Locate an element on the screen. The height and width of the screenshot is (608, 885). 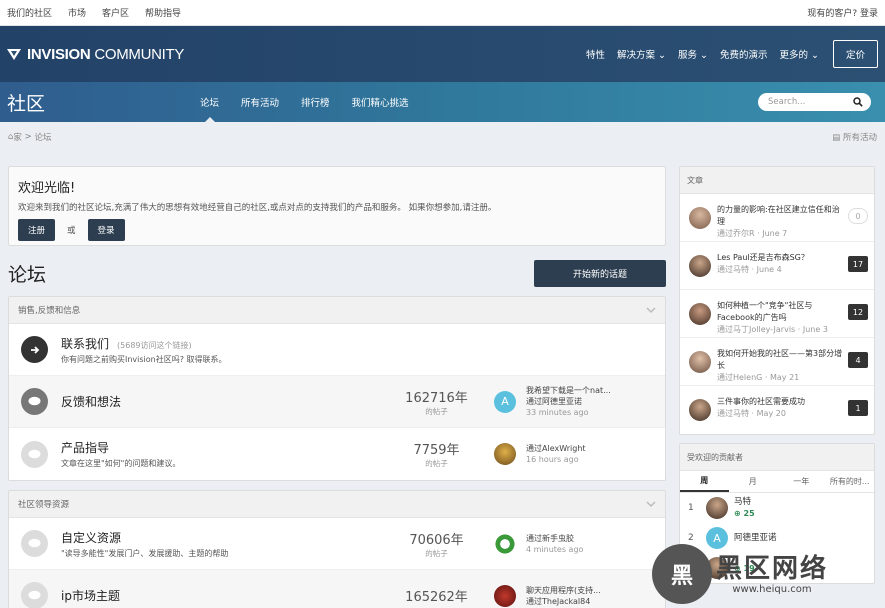
article-author: 通过马丁Jolley-Jarvis is located at coordinates (756, 329).